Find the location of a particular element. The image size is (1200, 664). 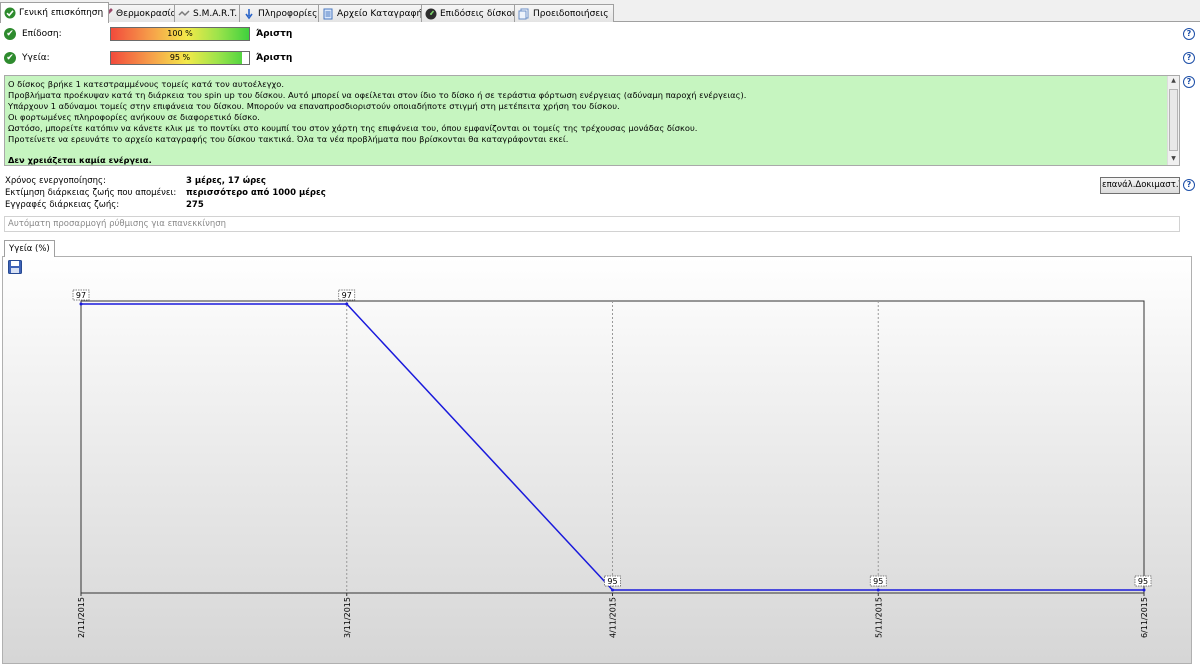

check-icon is located at coordinates (10, 13).